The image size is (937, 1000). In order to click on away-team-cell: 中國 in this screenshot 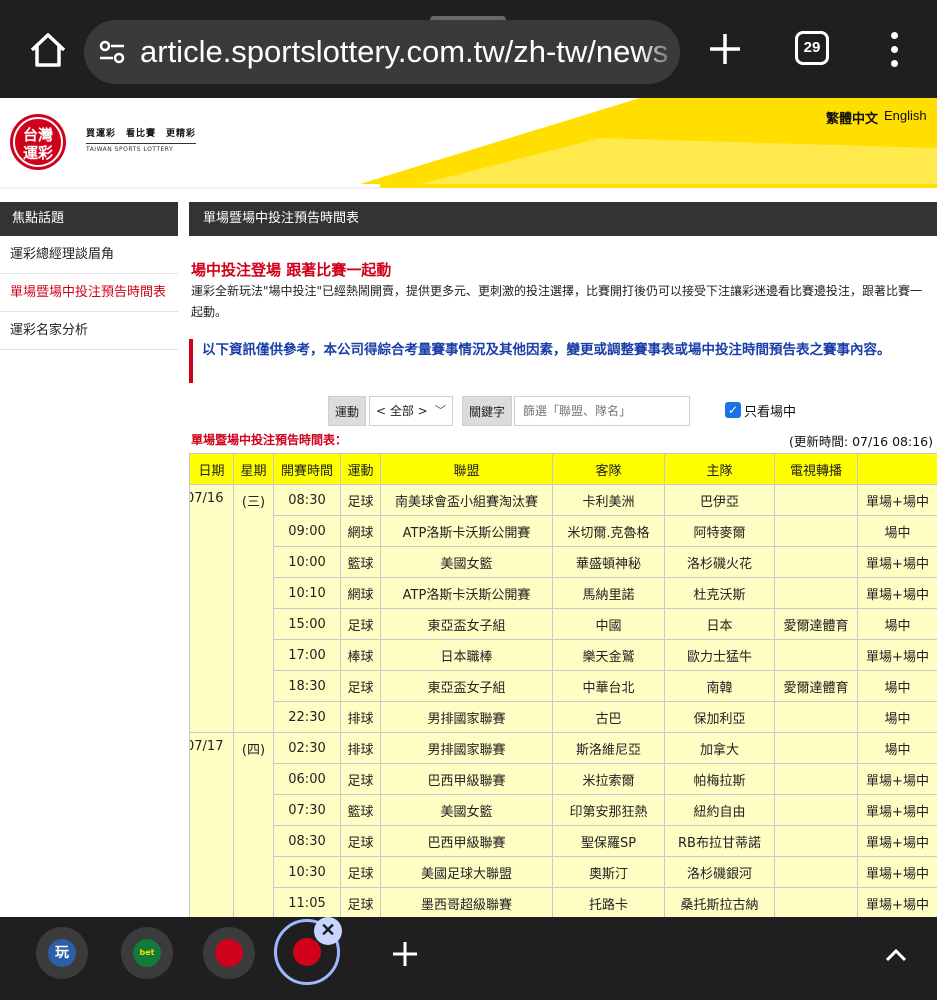, I will do `click(608, 624)`.